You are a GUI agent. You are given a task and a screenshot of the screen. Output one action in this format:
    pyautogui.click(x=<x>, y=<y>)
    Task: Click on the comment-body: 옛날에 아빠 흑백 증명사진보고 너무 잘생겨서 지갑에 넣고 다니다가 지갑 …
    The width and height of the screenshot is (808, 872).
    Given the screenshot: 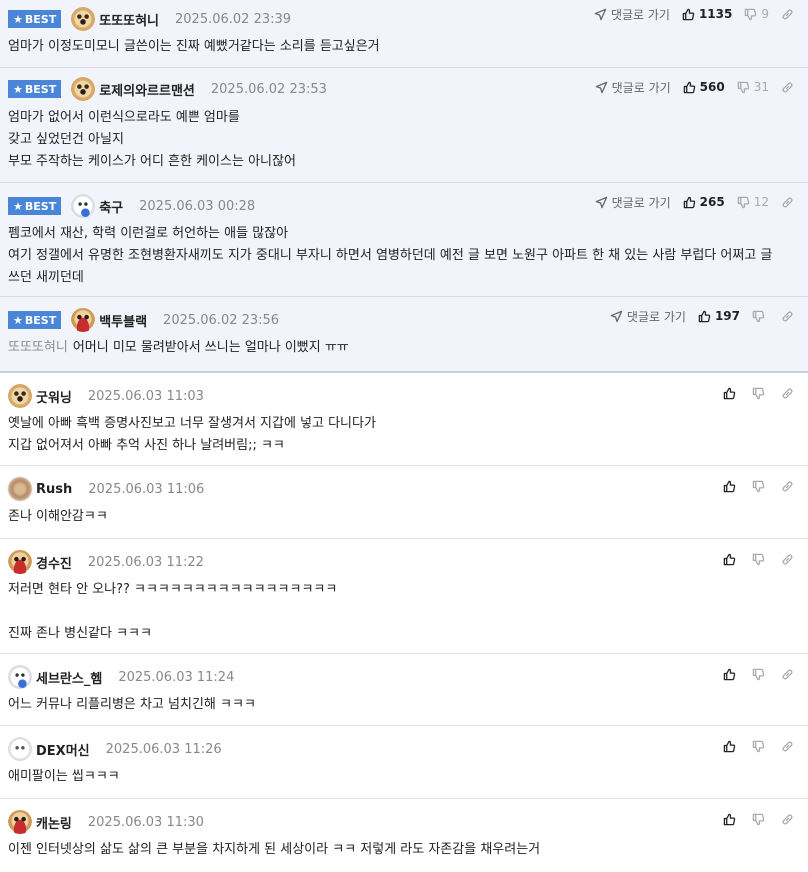 What is the action you would take?
    pyautogui.click(x=192, y=434)
    